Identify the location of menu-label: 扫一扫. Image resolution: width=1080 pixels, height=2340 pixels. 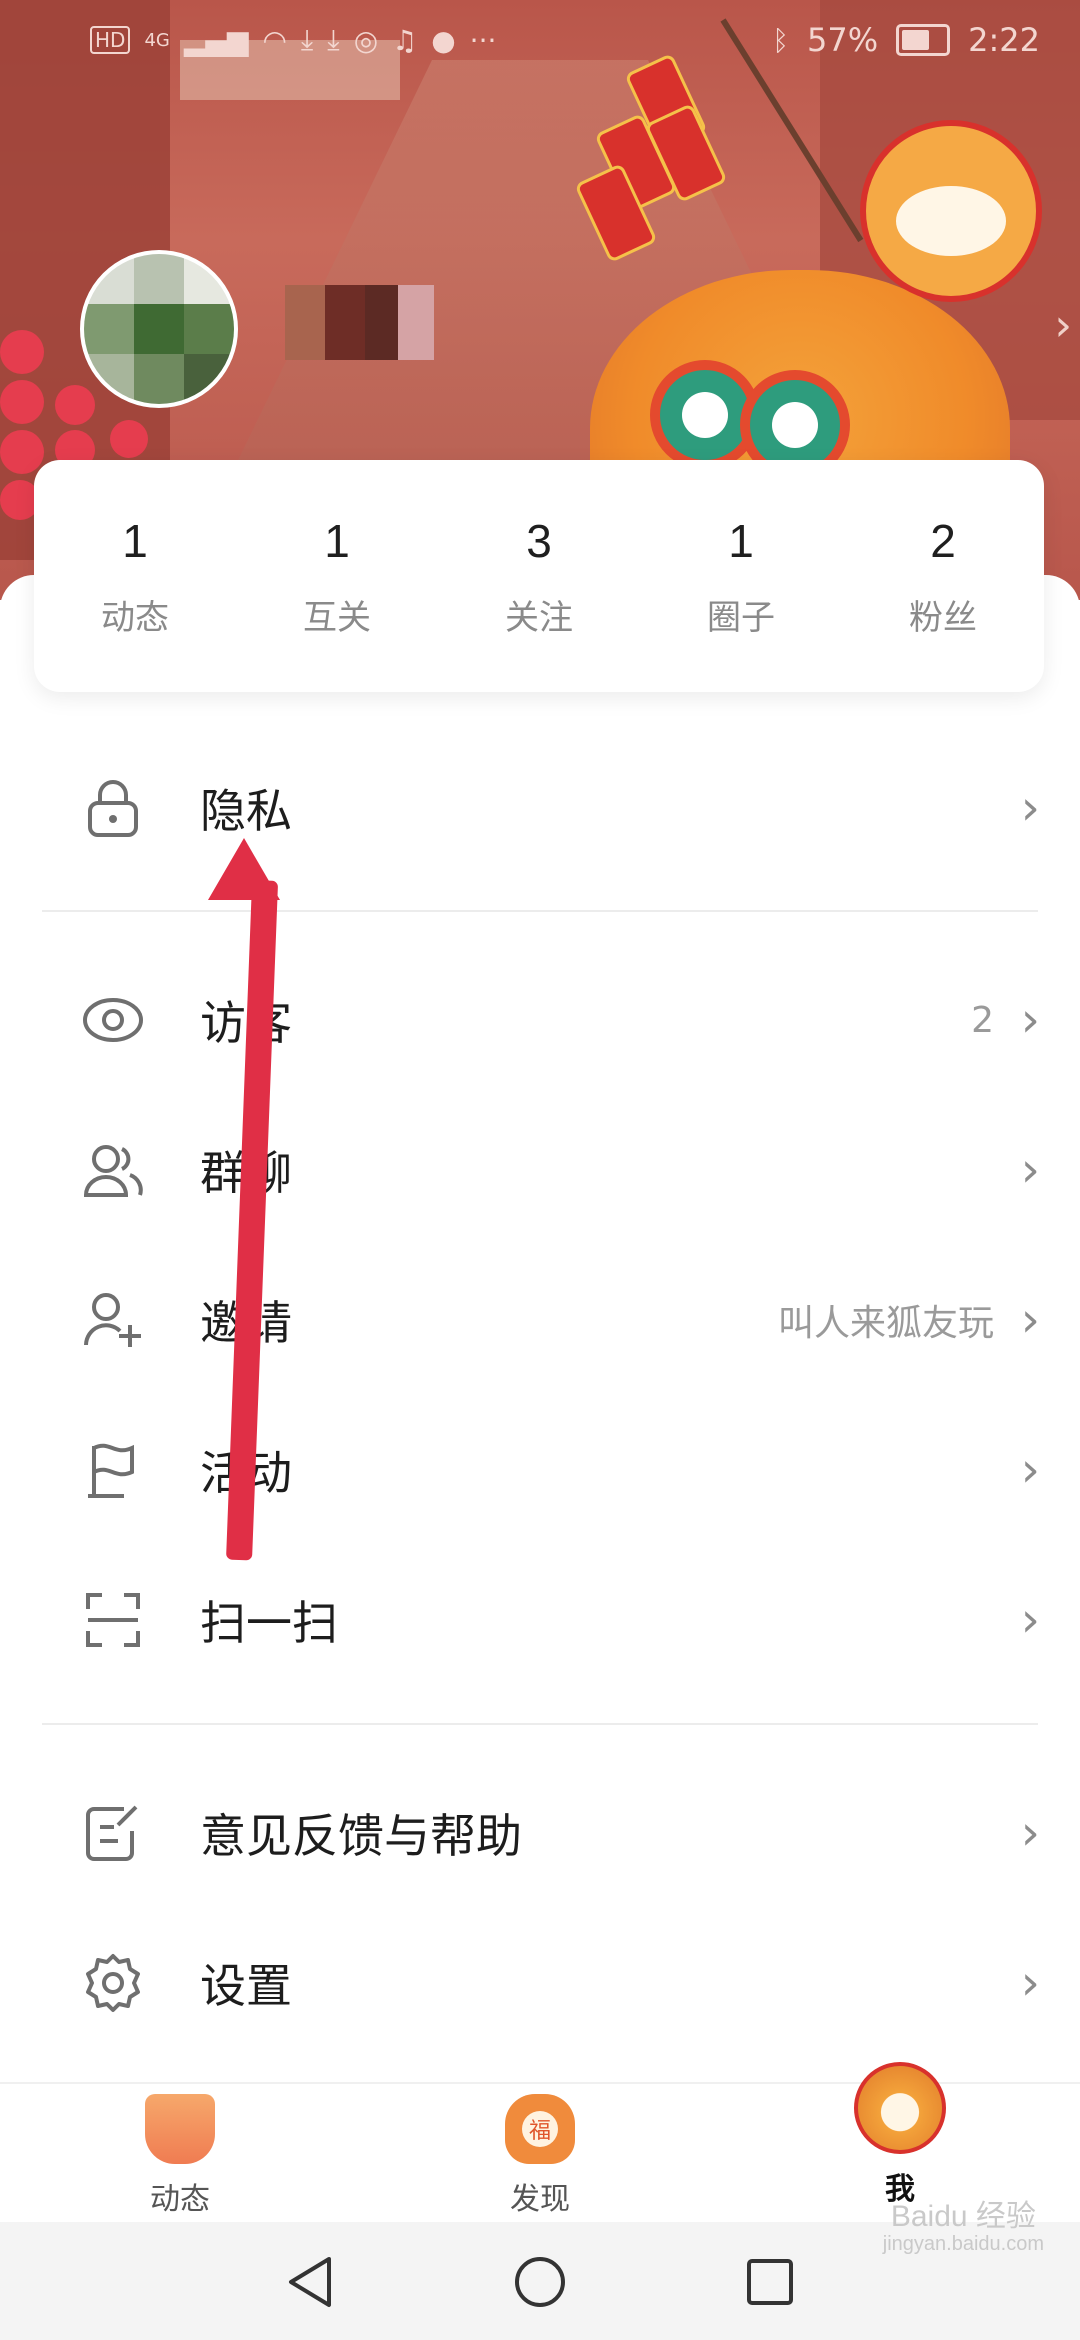
(269, 1623).